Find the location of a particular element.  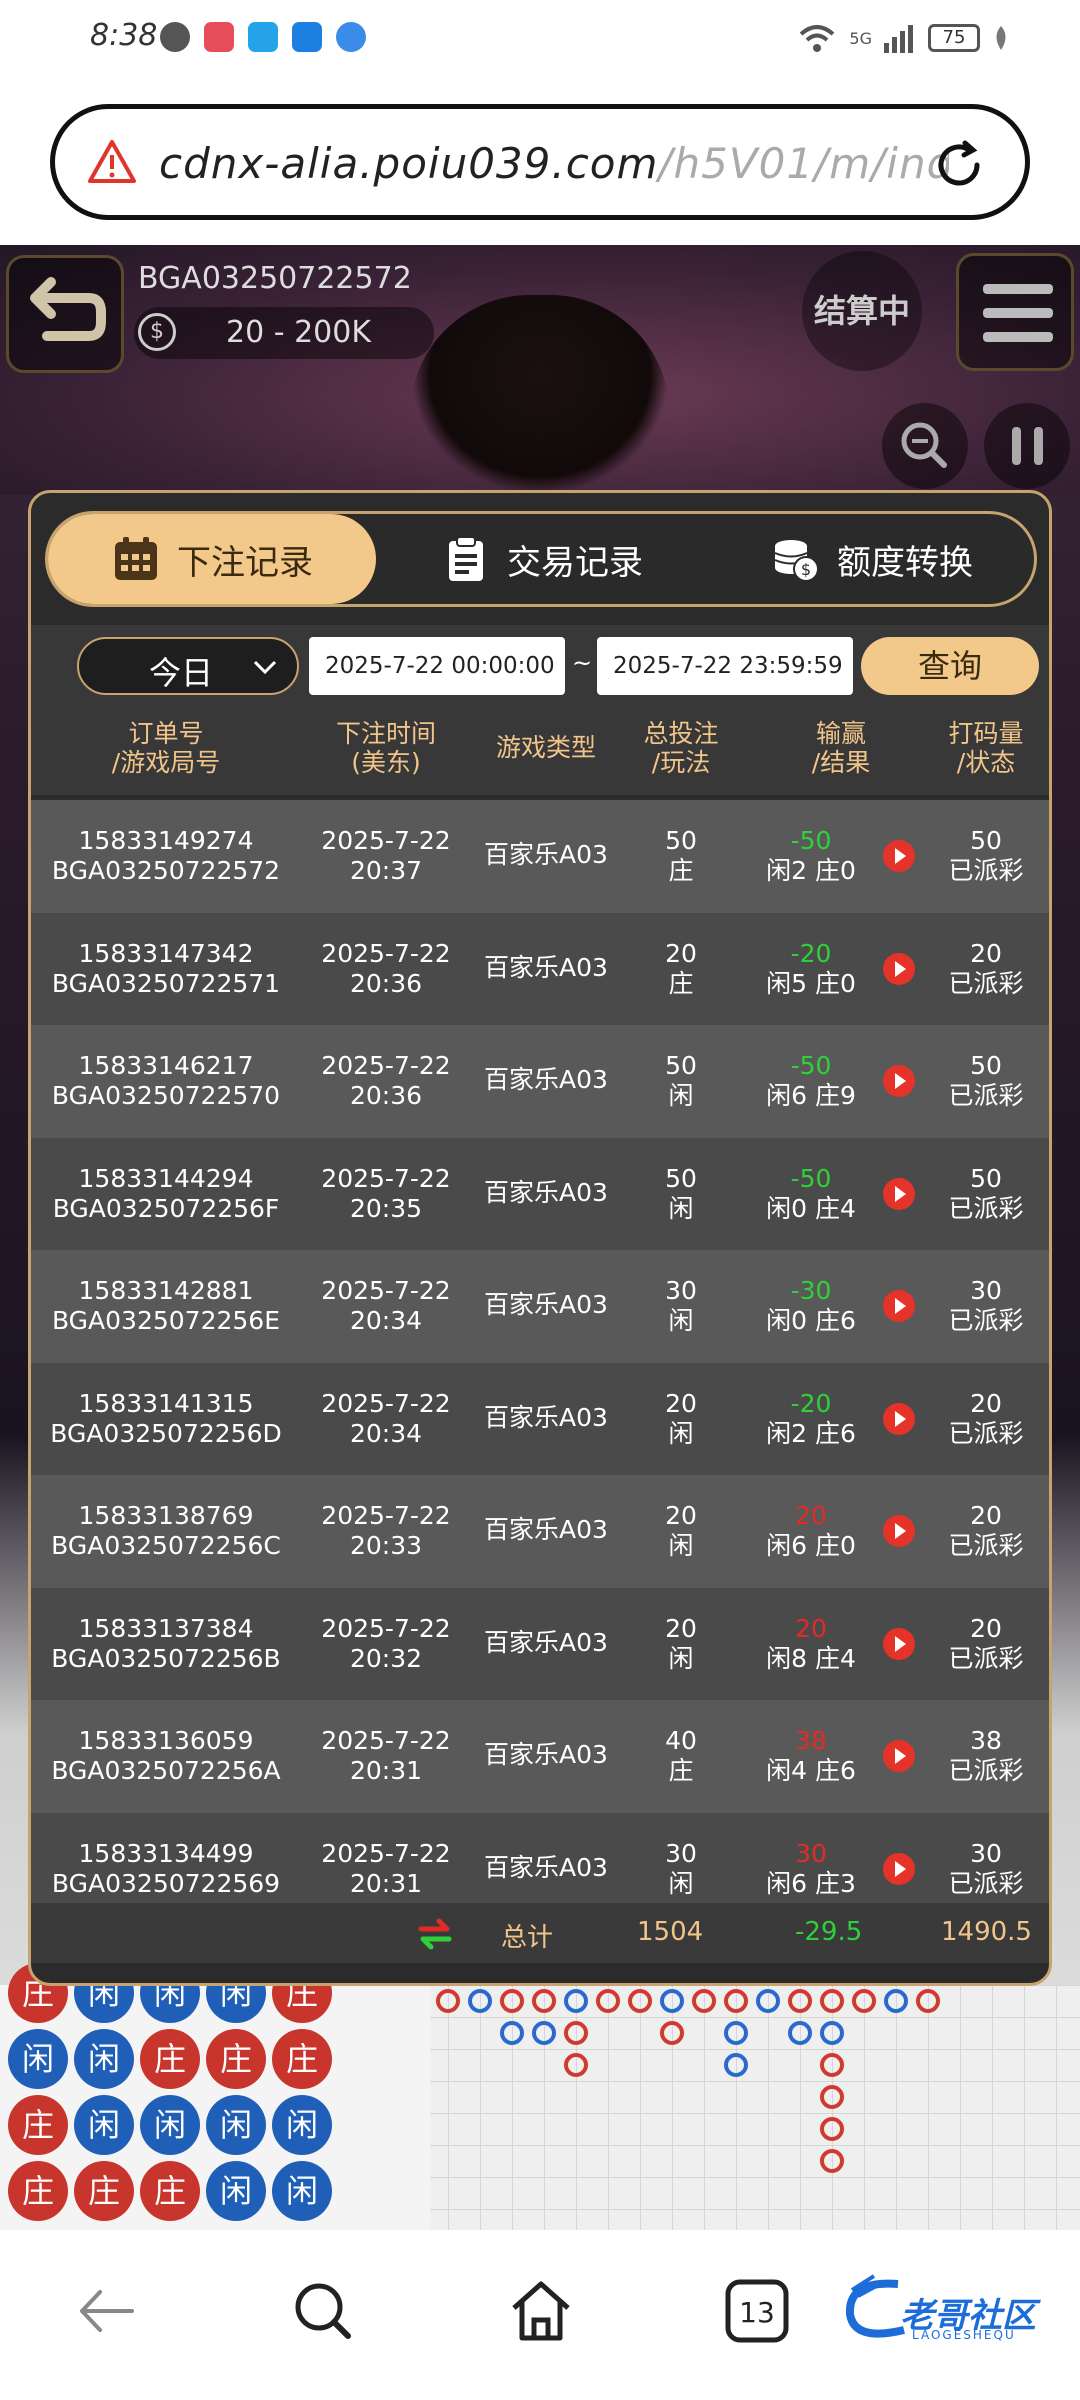

round-number: BGA03250722570 is located at coordinates (166, 1095).